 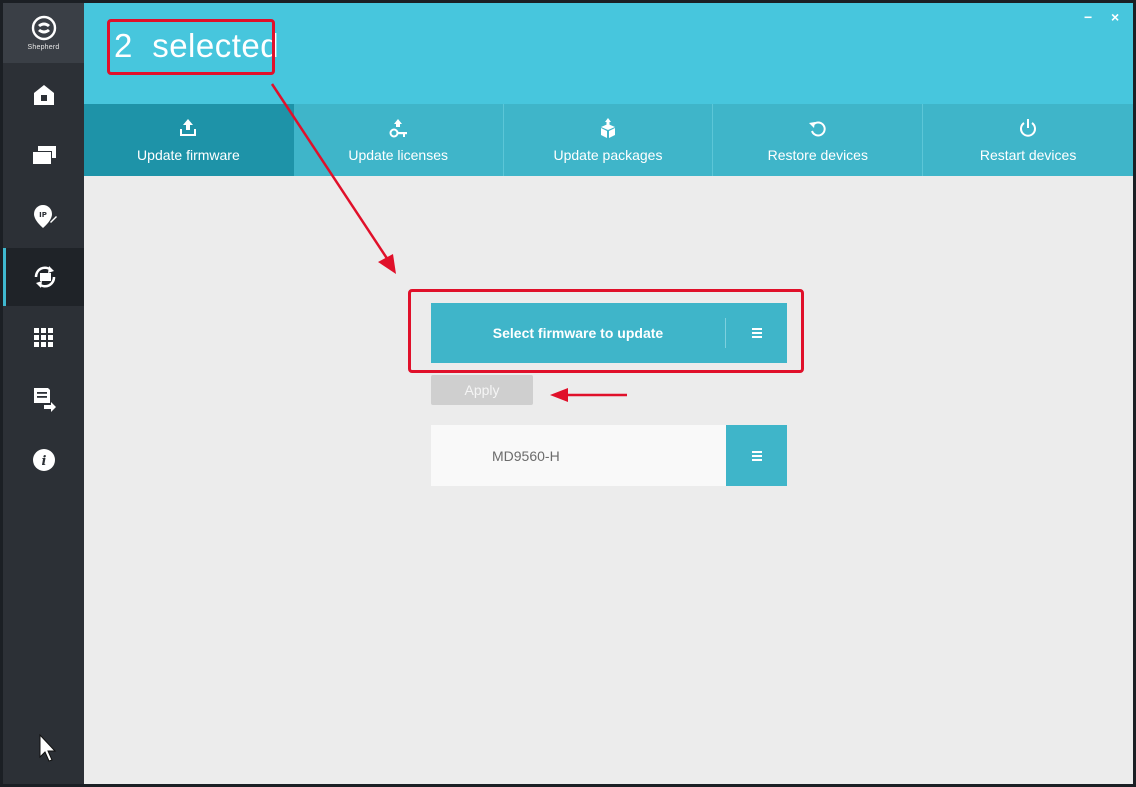 What do you see at coordinates (818, 140) in the screenshot?
I see `tab-restore-devices: Restore devices` at bounding box center [818, 140].